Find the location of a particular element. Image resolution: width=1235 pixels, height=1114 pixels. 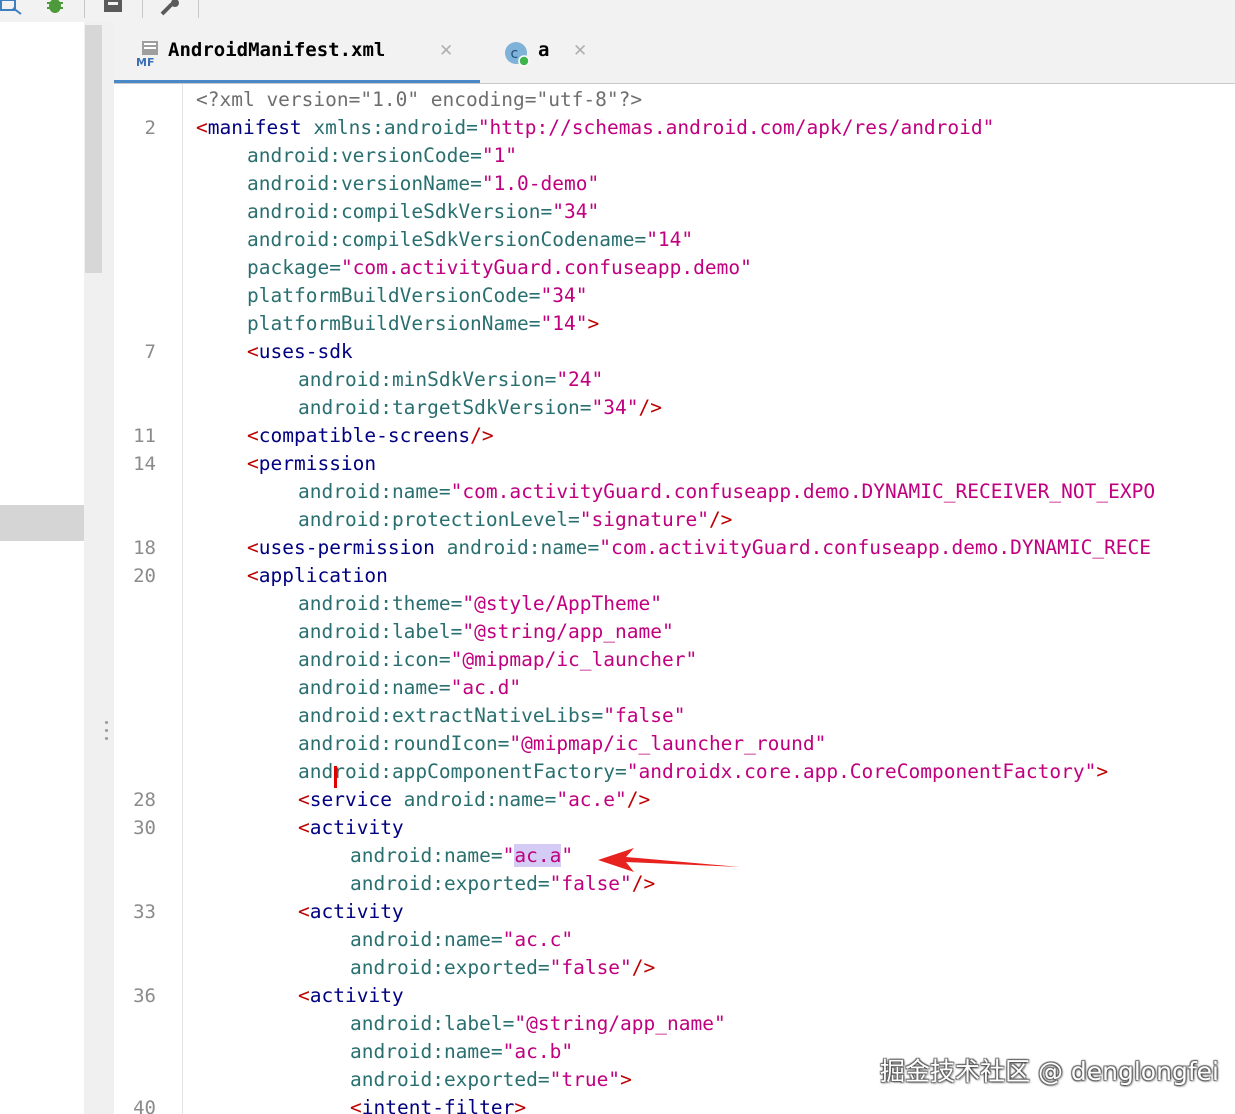

line-number-gutter: 2 7 11 14 18 20 28 30 33 36 40 is located at coordinates (148, 599).